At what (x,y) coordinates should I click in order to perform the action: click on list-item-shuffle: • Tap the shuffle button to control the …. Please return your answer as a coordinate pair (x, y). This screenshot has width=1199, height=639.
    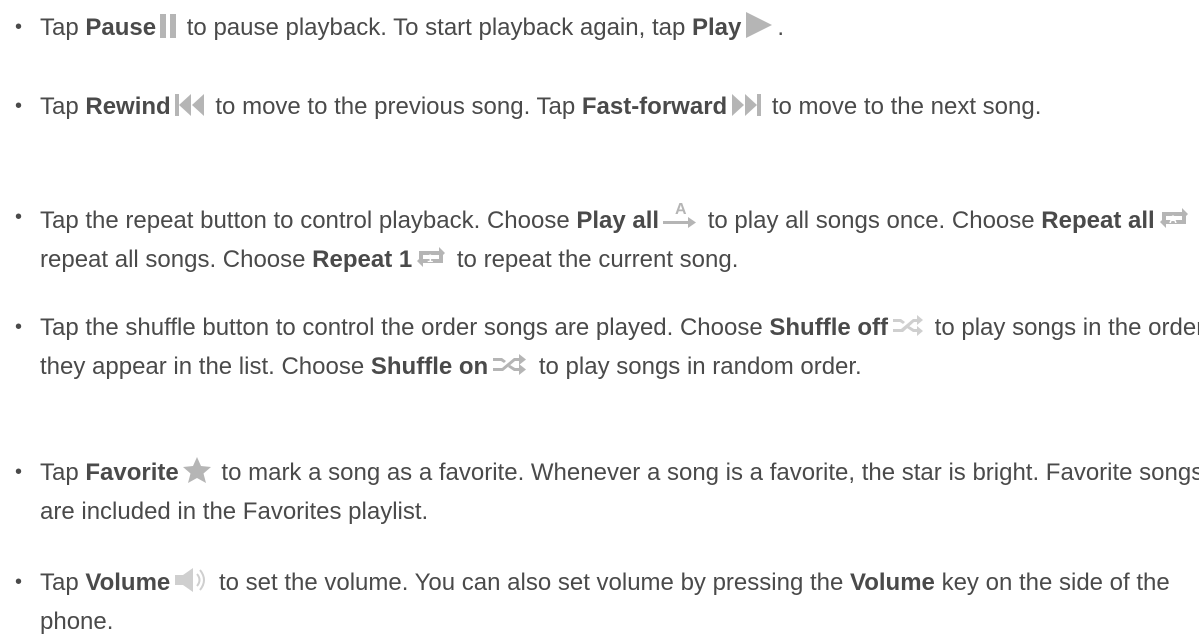
    Looking at the image, I should click on (599, 349).